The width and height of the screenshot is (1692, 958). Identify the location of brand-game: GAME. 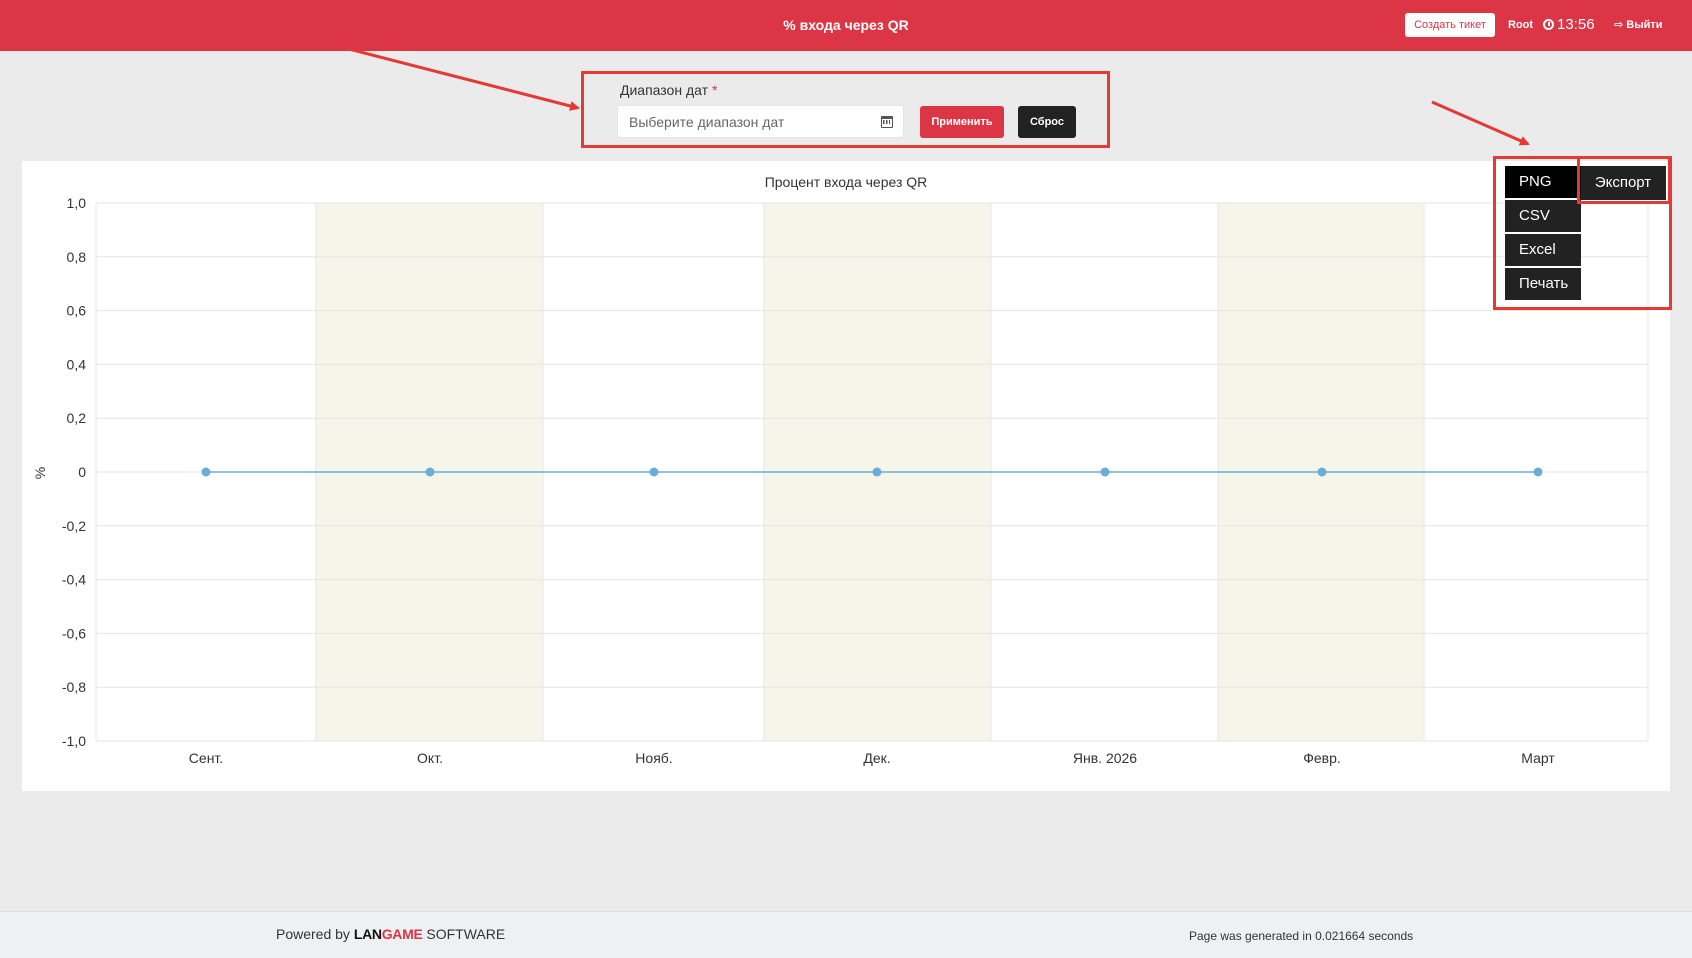
(402, 934).